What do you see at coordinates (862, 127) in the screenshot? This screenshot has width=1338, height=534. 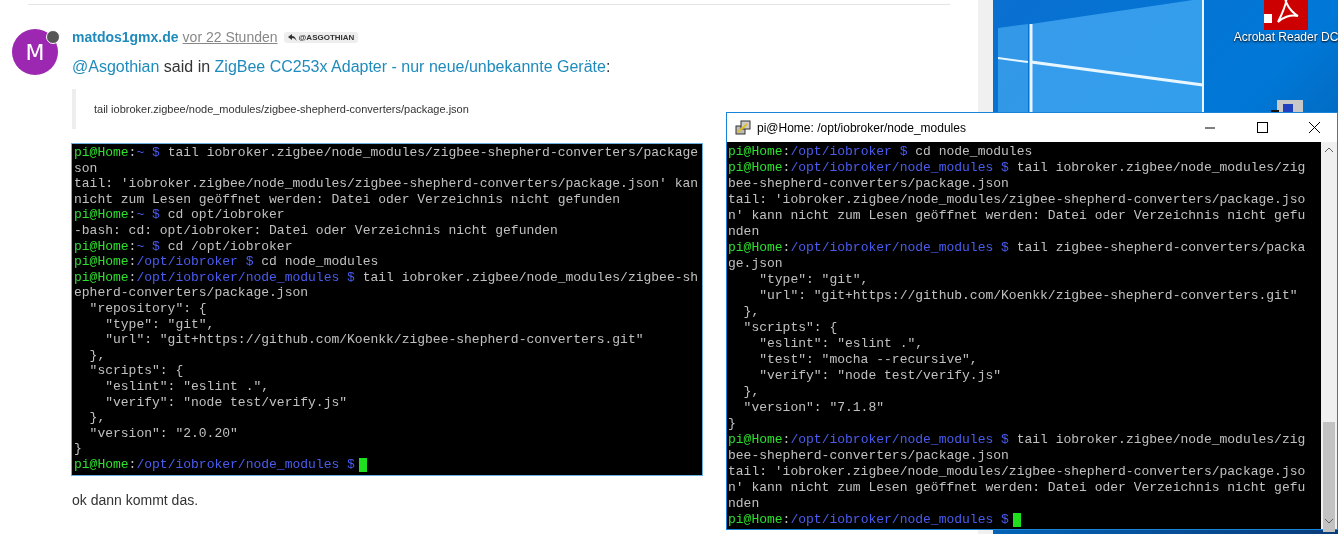 I see `window-title: pi@Home: /opt/iobroker/node_modules` at bounding box center [862, 127].